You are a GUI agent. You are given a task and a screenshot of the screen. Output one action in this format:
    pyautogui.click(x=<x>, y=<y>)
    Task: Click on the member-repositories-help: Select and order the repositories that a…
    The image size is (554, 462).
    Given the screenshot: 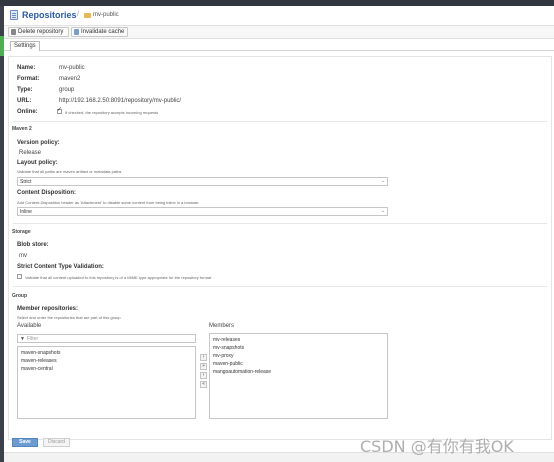 What is the action you would take?
    pyautogui.click(x=69, y=317)
    